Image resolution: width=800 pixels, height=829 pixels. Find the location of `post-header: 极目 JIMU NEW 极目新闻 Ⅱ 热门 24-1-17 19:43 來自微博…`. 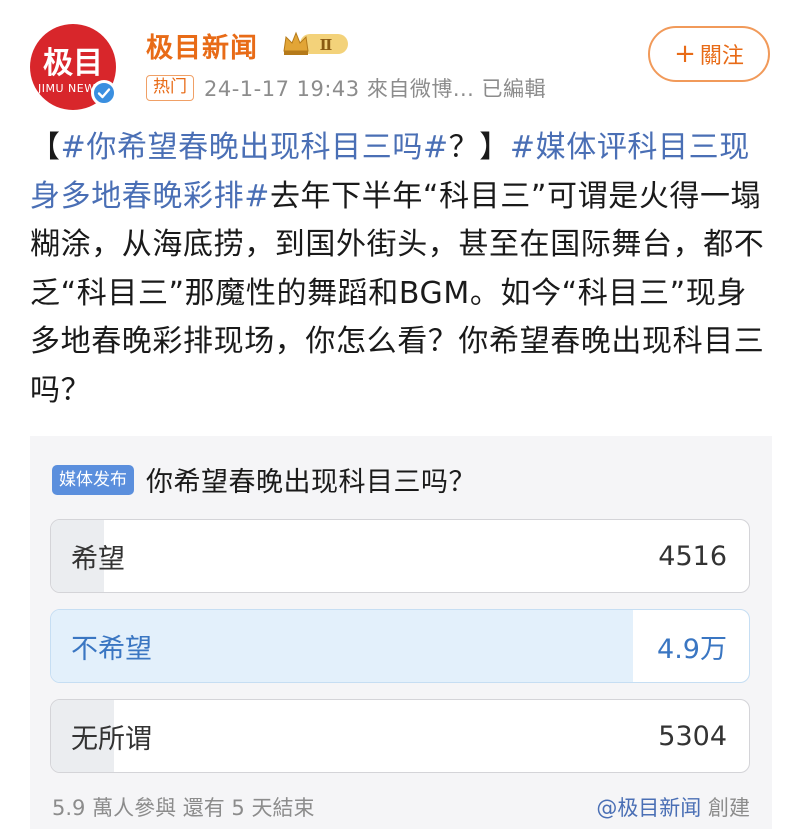

post-header: 极目 JIMU NEW 极目新闻 Ⅱ 热门 24-1-17 19:43 來自微博… is located at coordinates (400, 60).